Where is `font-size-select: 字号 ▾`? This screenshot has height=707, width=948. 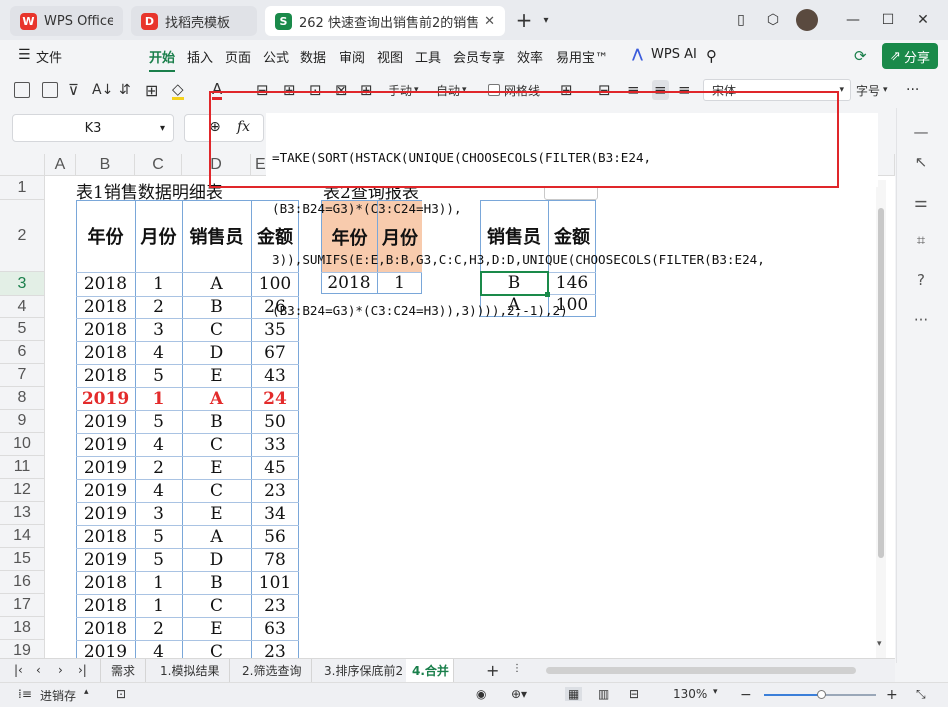 font-size-select: 字号 ▾ is located at coordinates (872, 90).